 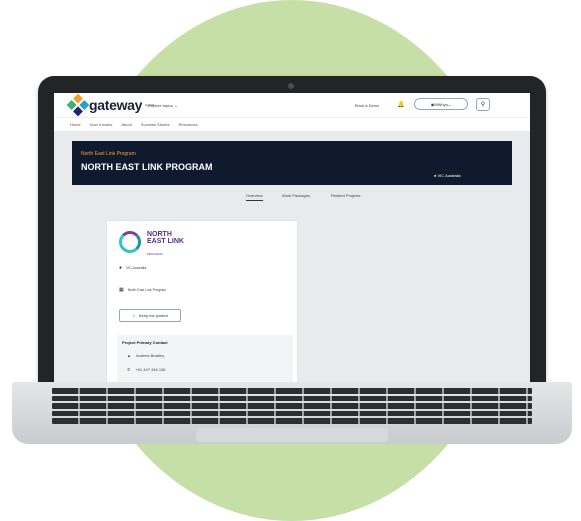 I want to click on card-organisation: ▦ North East Link Program, so click(x=142, y=290).